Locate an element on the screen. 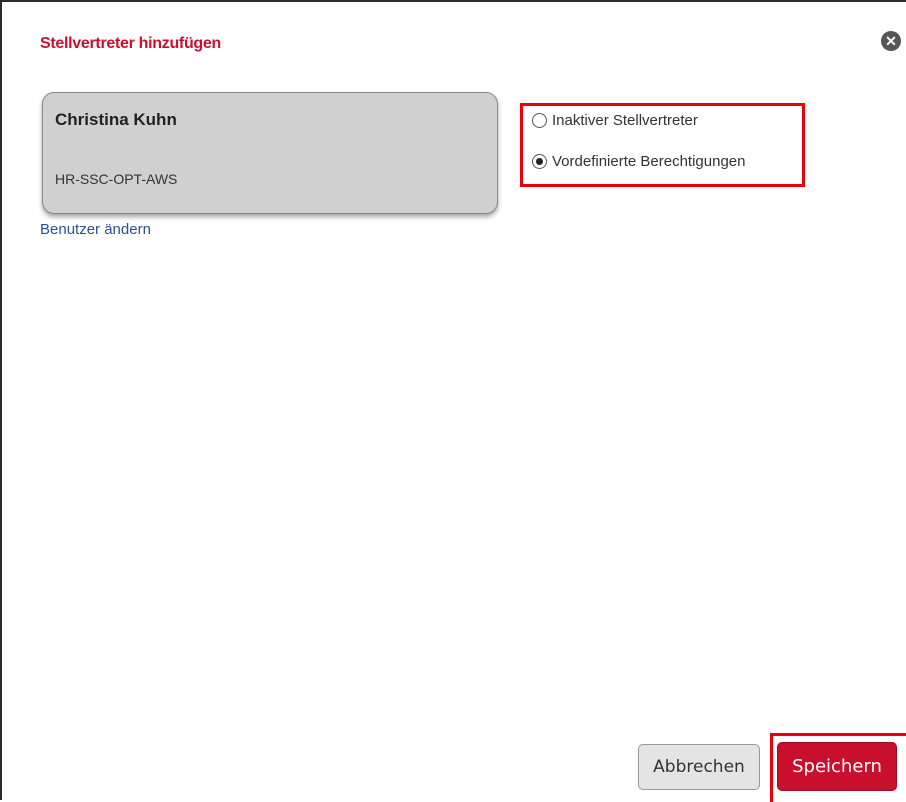 The height and width of the screenshot is (802, 906). radio-predefined-permissions is located at coordinates (539, 161).